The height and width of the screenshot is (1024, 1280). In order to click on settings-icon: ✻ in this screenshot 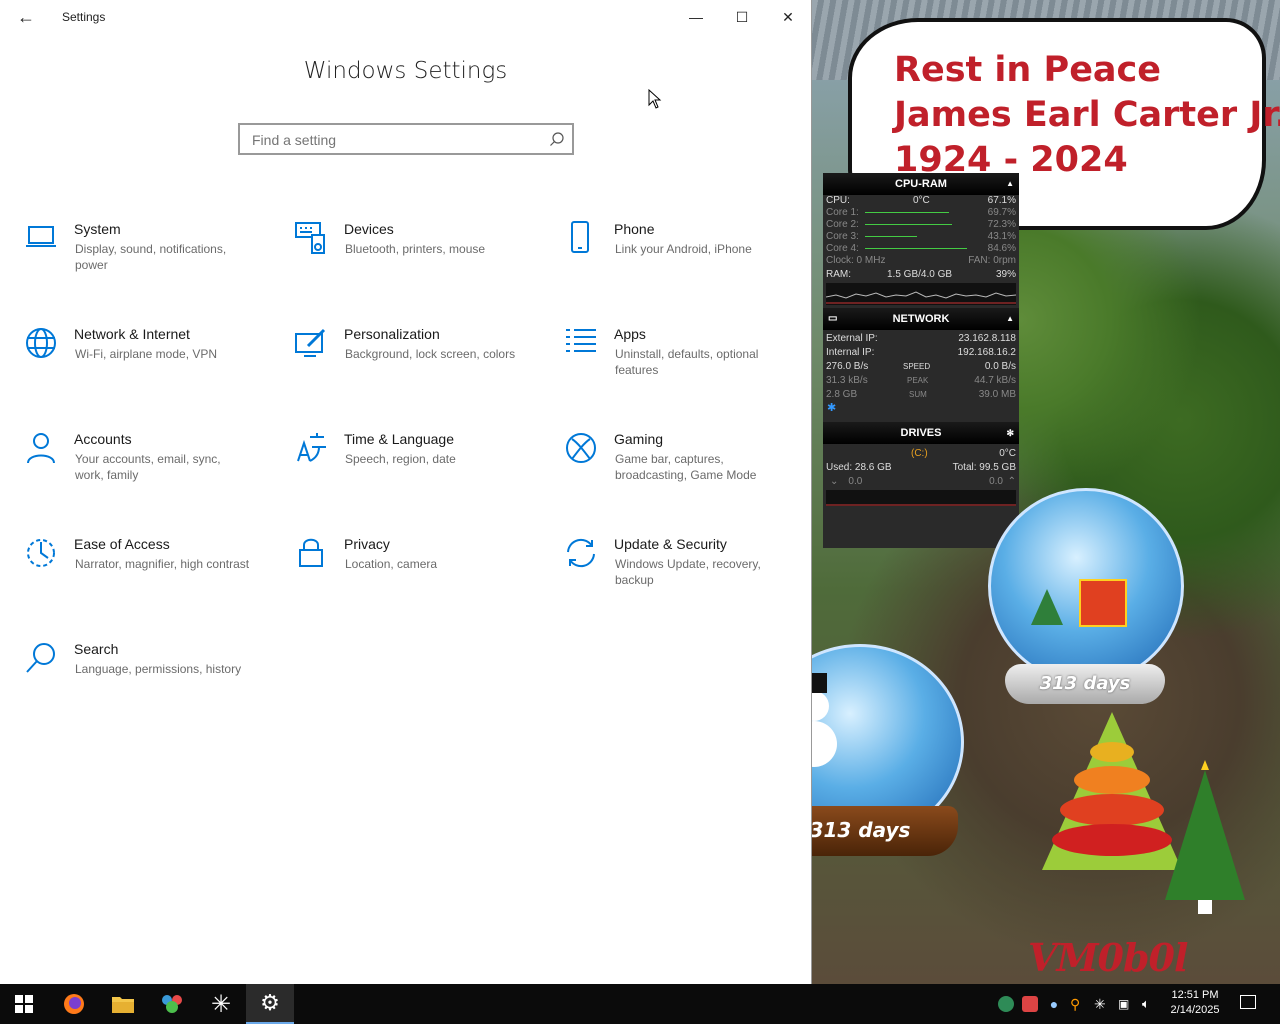, I will do `click(1010, 433)`.